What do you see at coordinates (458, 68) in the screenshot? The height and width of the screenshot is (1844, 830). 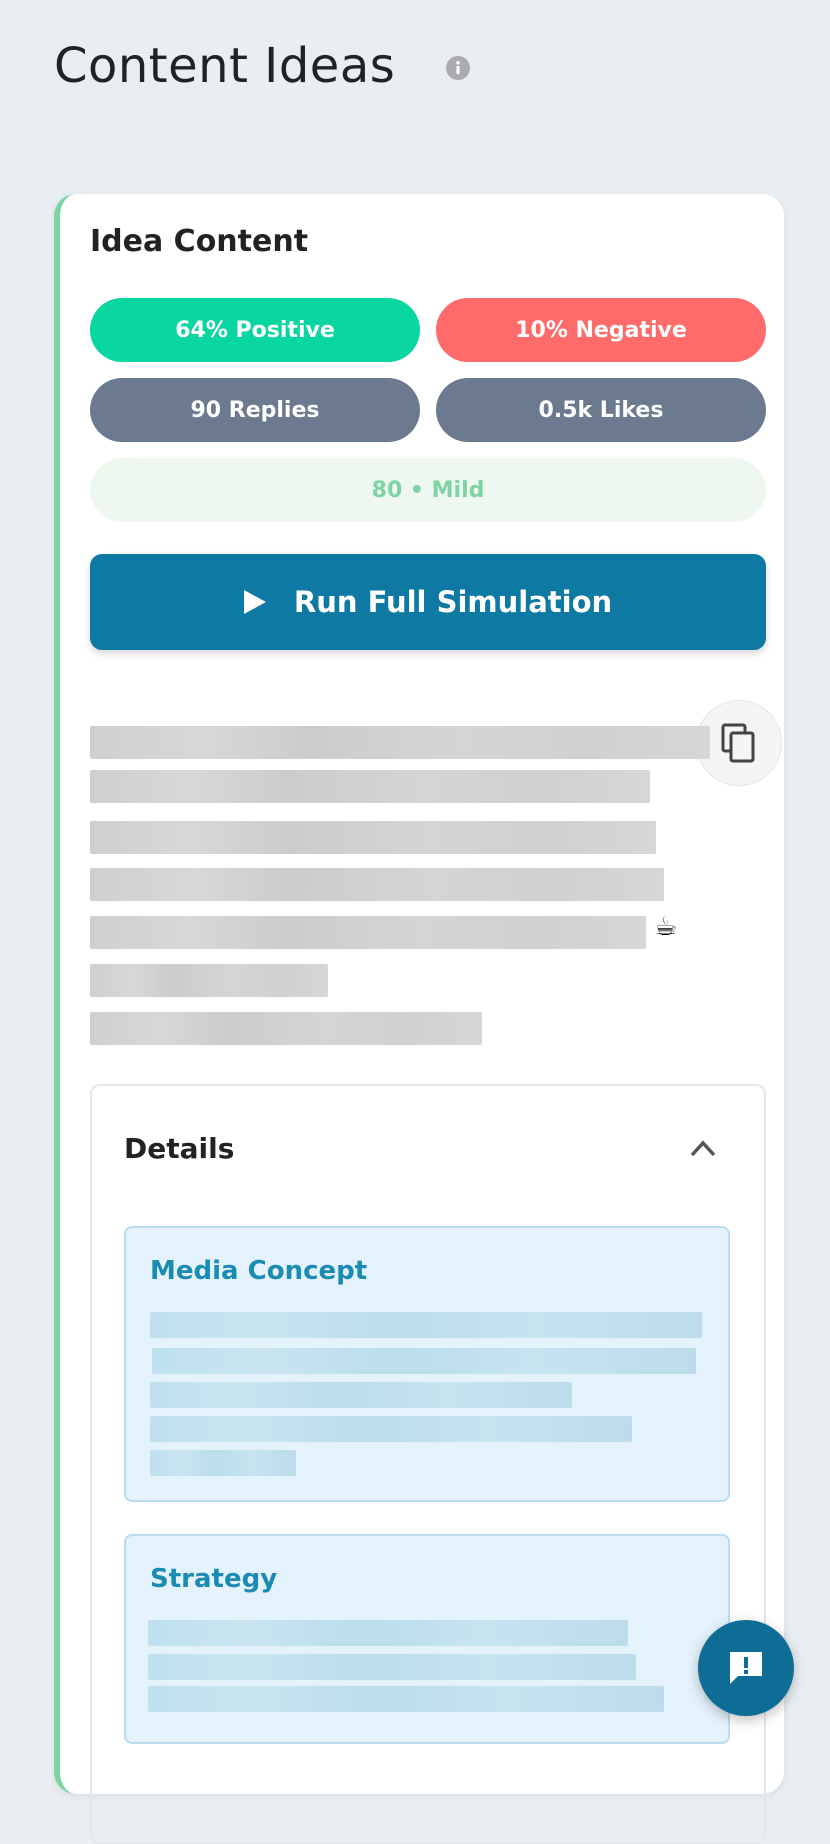 I see `info-icon` at bounding box center [458, 68].